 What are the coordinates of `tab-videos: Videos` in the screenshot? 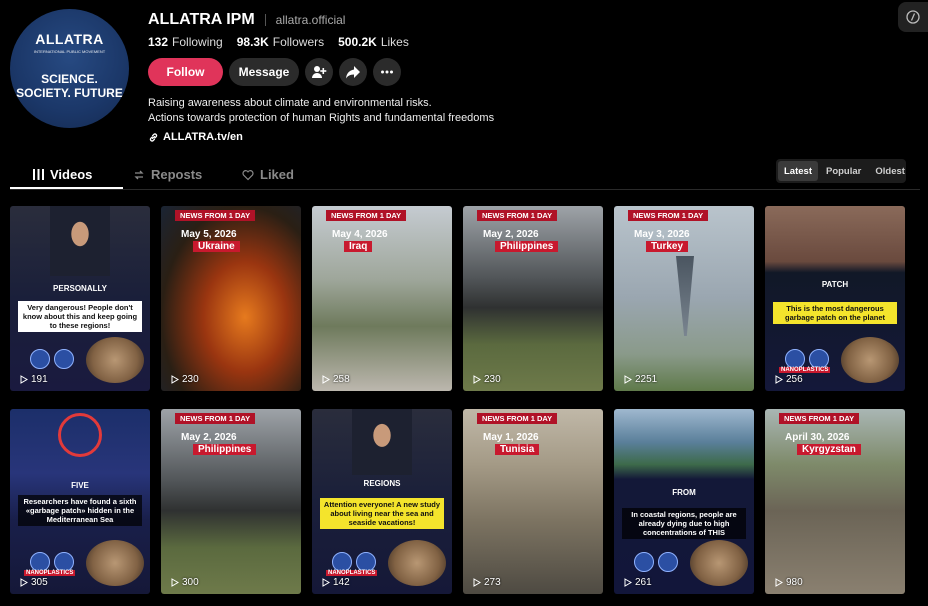 It's located at (62, 174).